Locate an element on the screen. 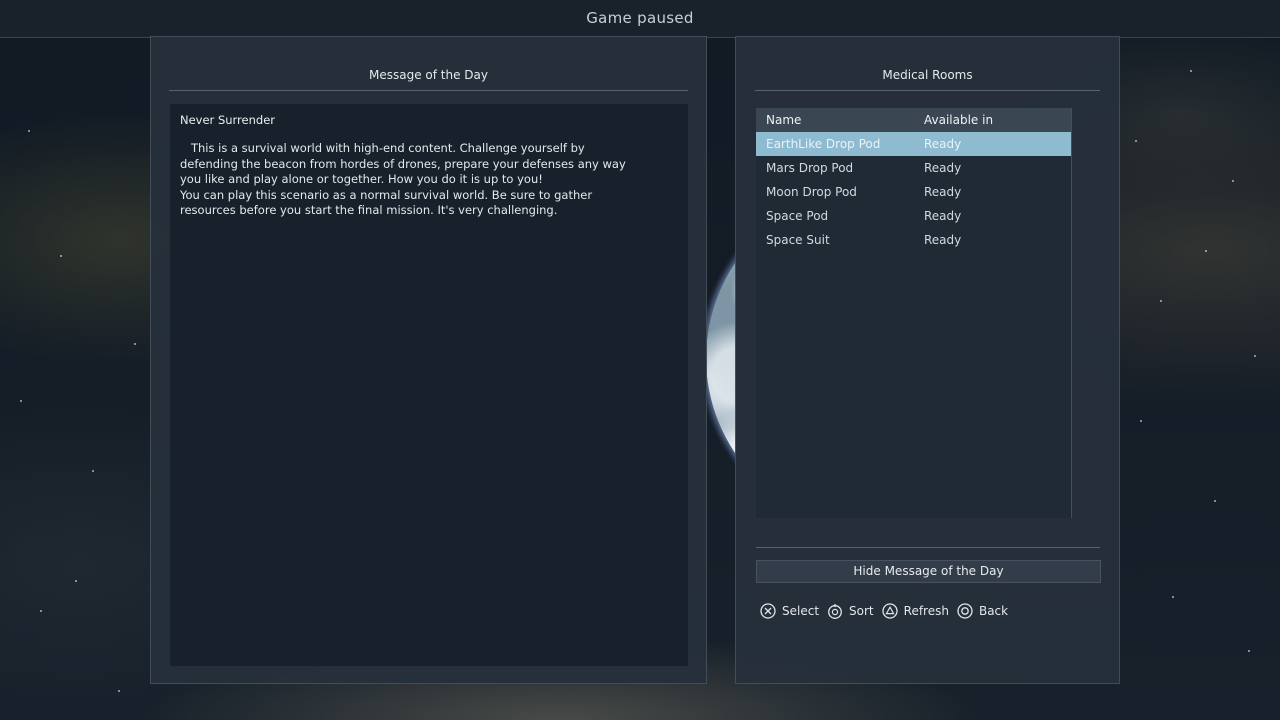  planet-disc is located at coordinates (721, 358).